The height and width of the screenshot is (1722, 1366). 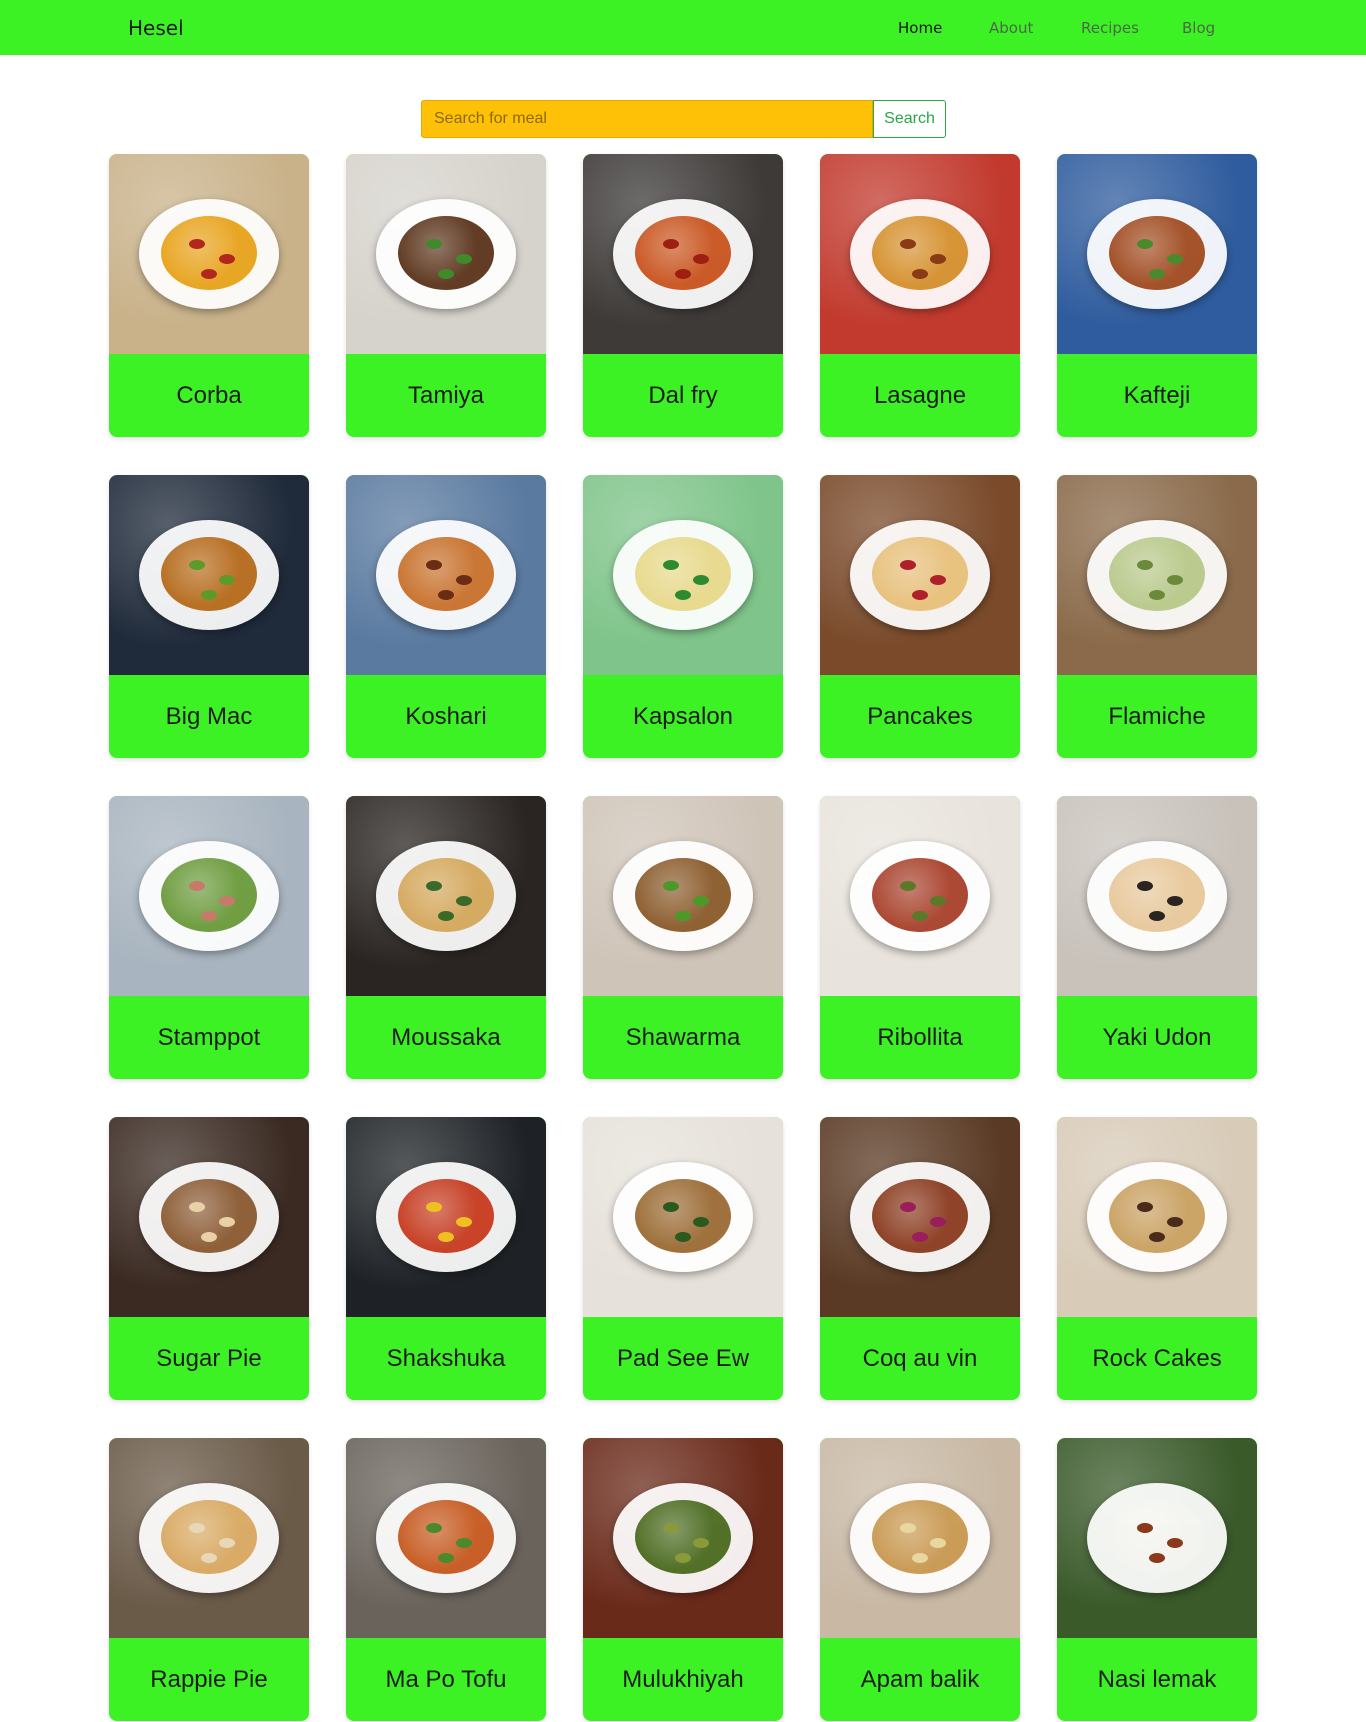 What do you see at coordinates (1198, 28) in the screenshot?
I see `nav-link-blog: Blog` at bounding box center [1198, 28].